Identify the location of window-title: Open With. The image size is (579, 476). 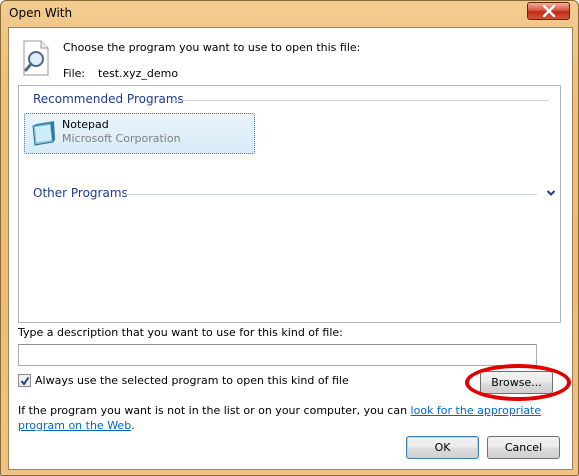
(41, 13).